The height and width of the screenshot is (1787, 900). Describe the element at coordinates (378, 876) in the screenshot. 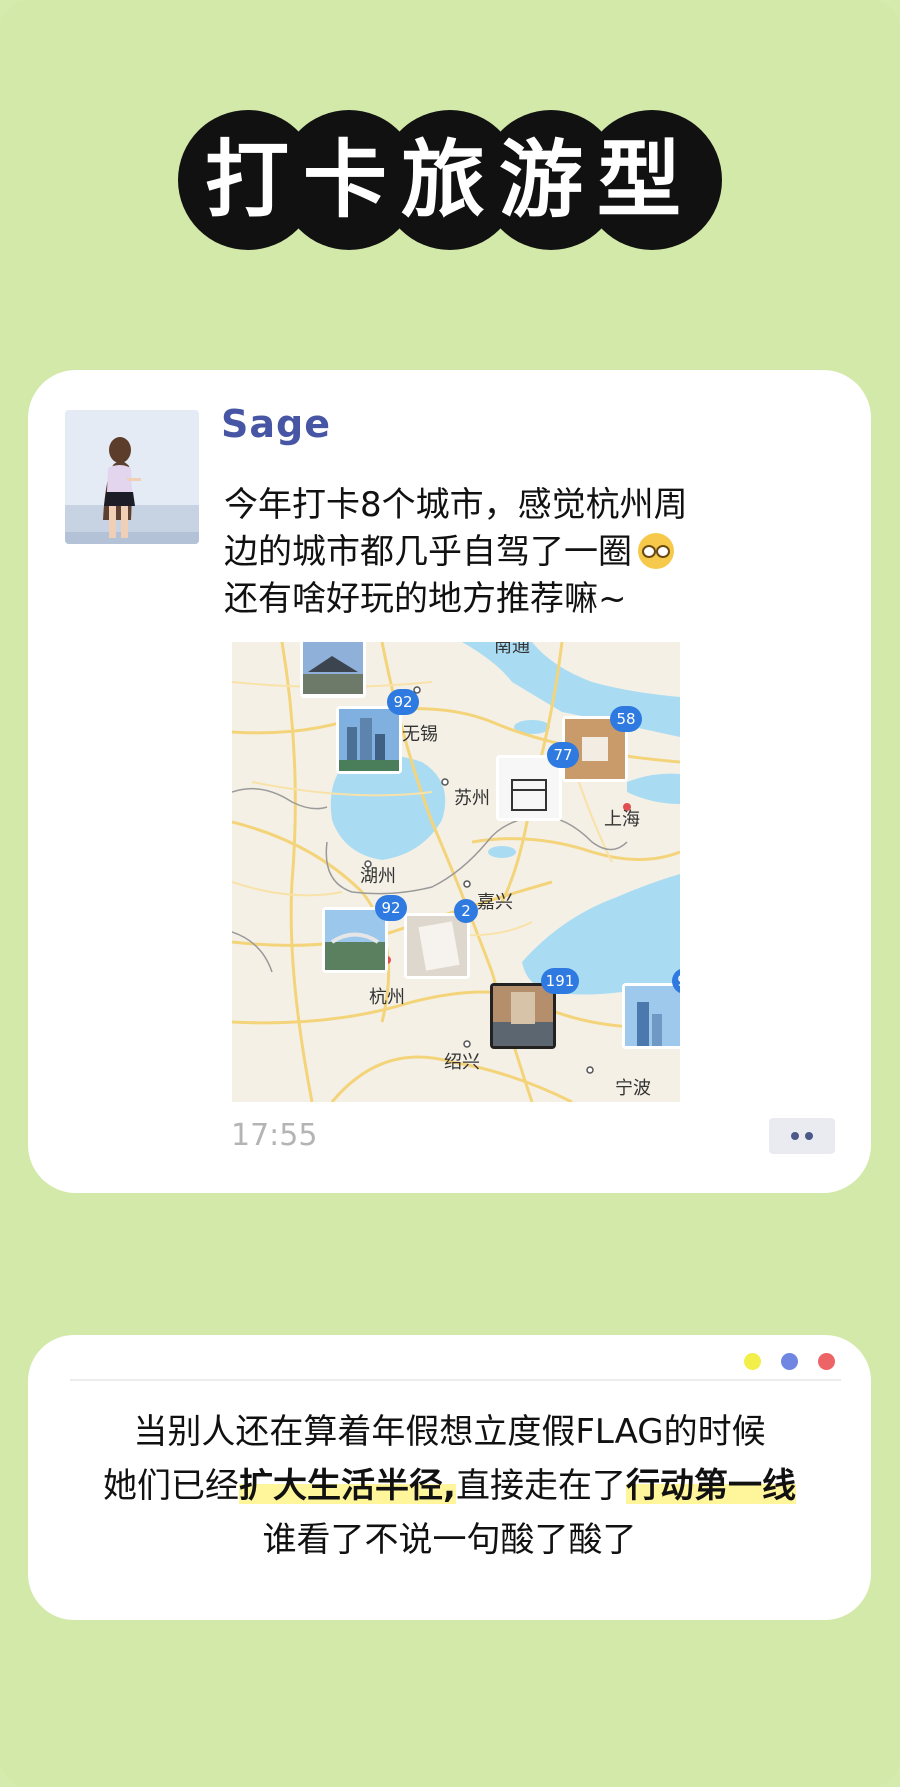

I see `map-label: 湖州` at that location.